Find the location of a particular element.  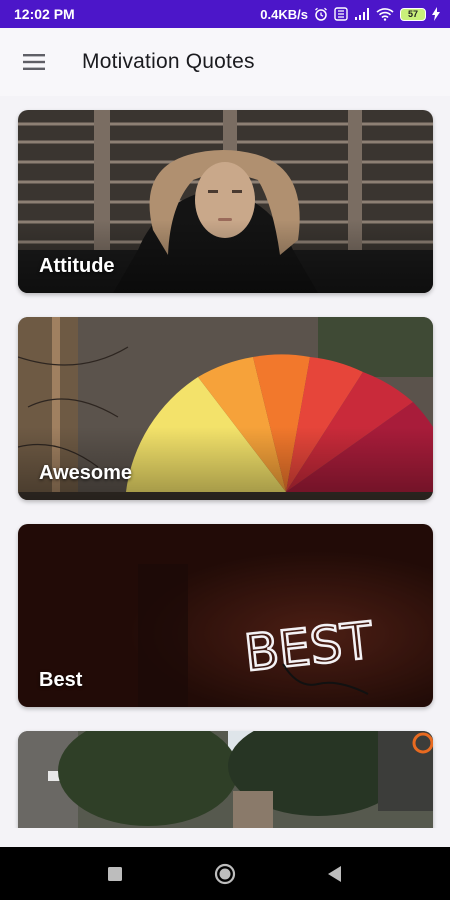

status-bar: 12:02 PM 0.4KB/s 57 is located at coordinates (225, 14).